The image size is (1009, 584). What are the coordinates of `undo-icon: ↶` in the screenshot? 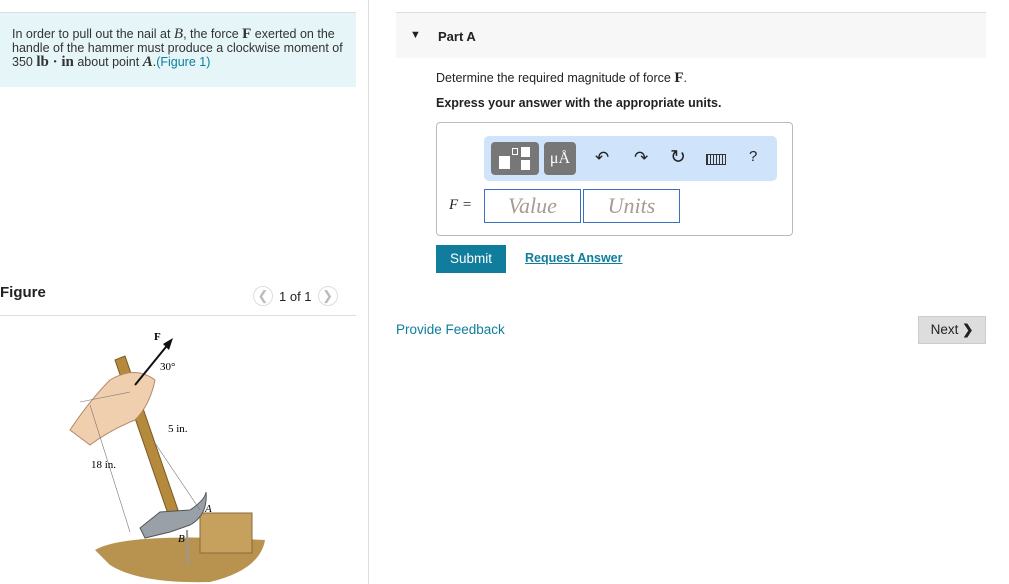 It's located at (602, 158).